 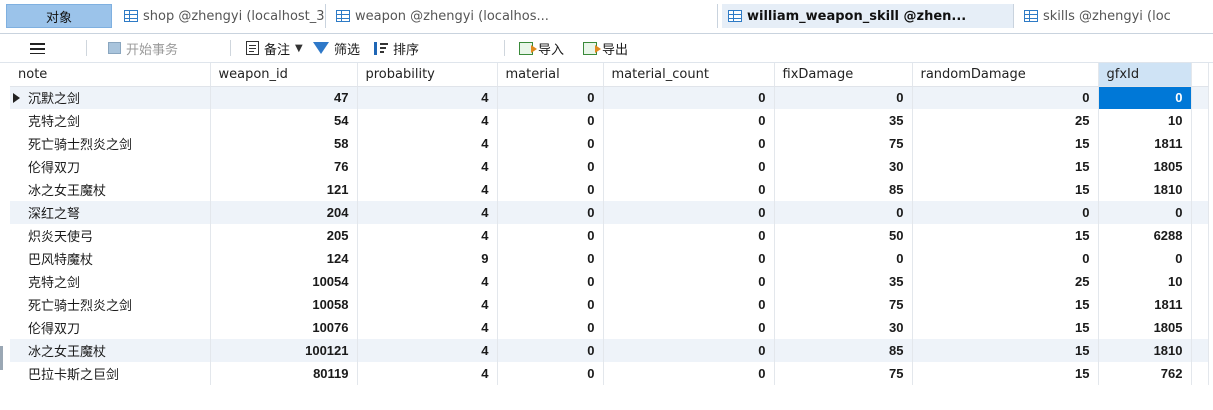 I want to click on table-row: 沉默之剑 47 4 0 0 0 0 0, so click(x=609, y=97).